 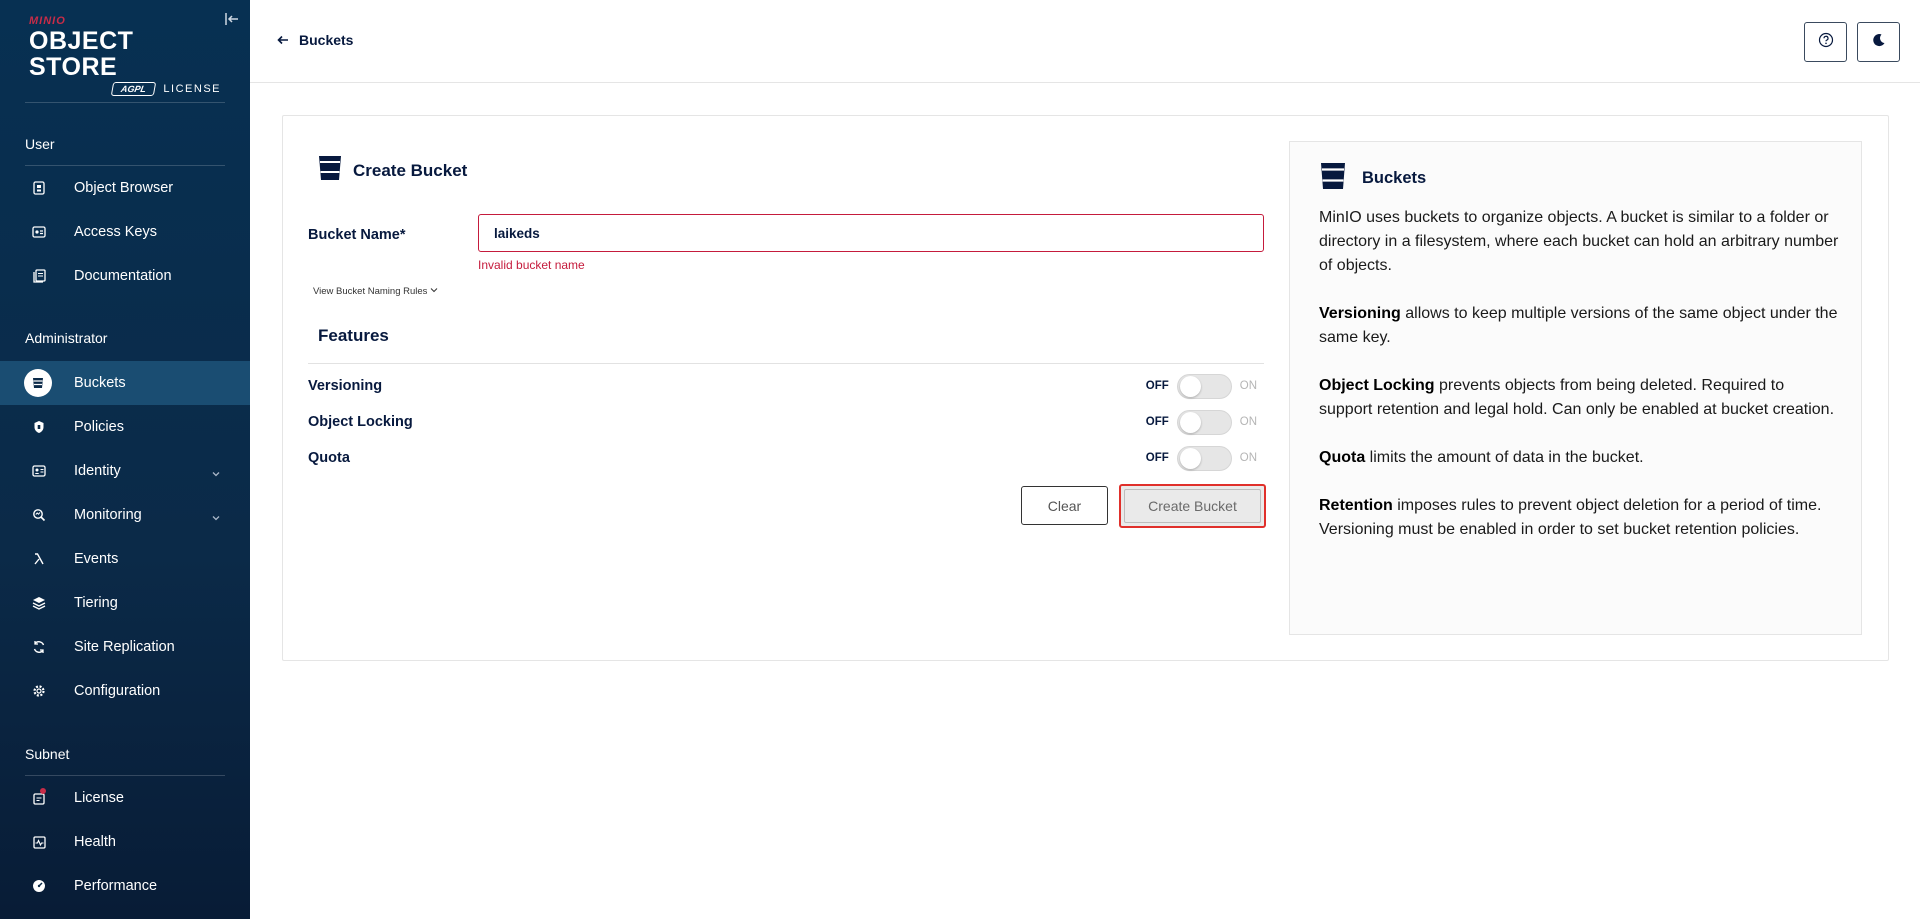 What do you see at coordinates (39, 842) in the screenshot?
I see `health-icon` at bounding box center [39, 842].